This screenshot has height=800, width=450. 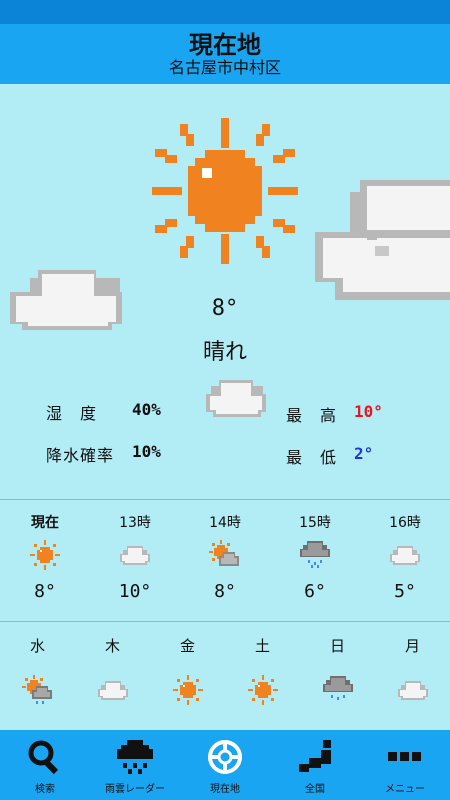 I want to click on search-icon, so click(x=43, y=757).